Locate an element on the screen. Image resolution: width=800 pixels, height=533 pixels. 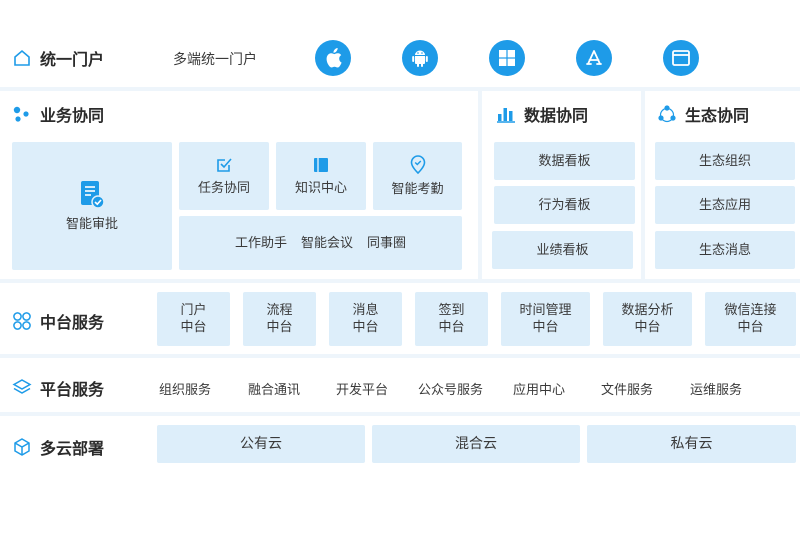
private-cloud-label: 私有云 is located at coordinates (691, 443).